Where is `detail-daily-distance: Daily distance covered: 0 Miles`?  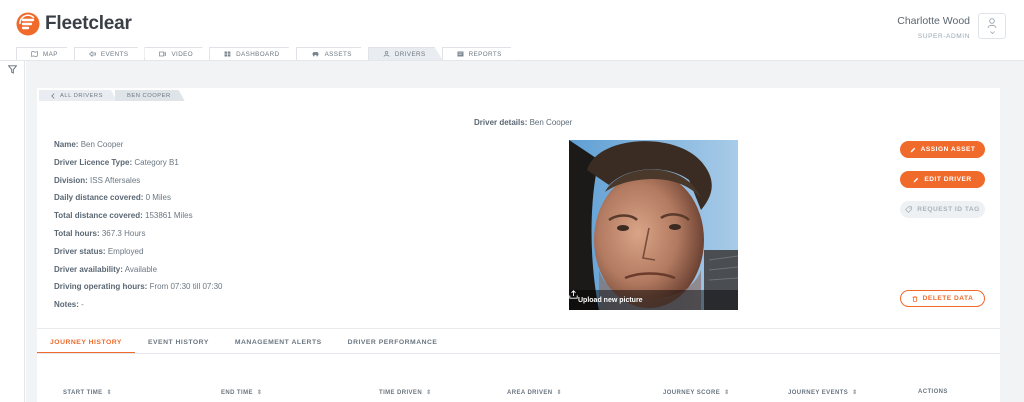 detail-daily-distance: Daily distance covered: 0 Miles is located at coordinates (138, 202).